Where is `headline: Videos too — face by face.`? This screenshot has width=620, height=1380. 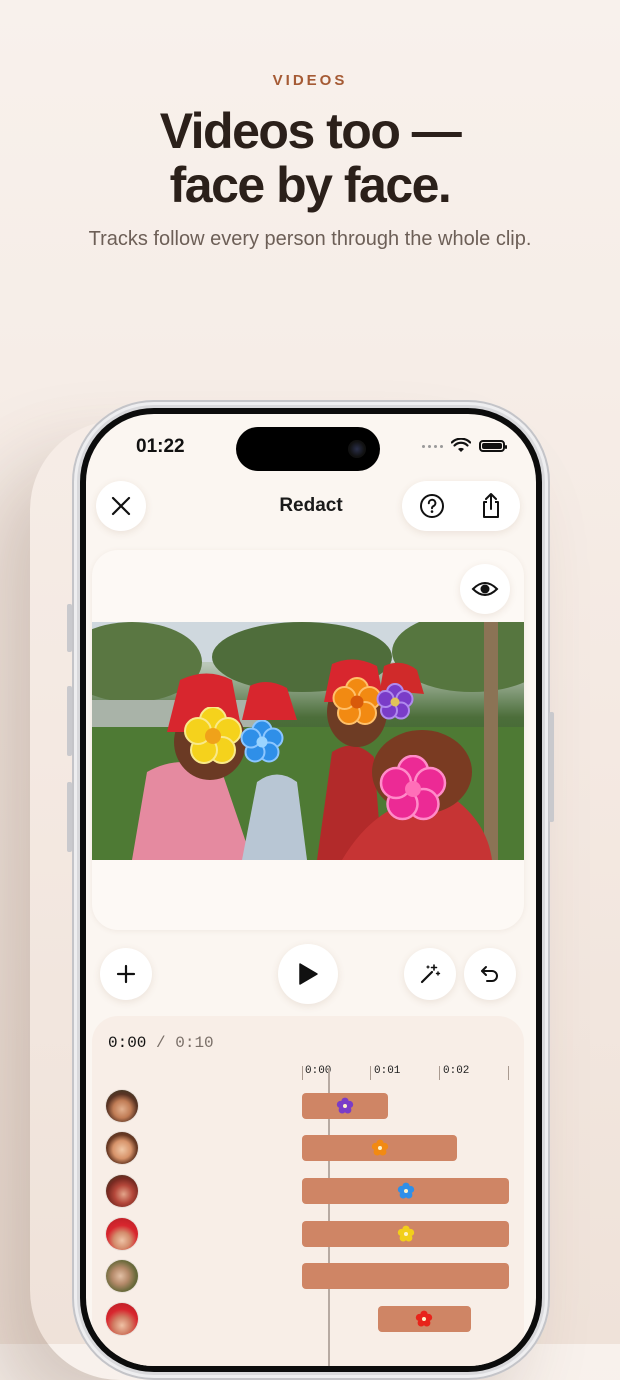 headline: Videos too — face by face. is located at coordinates (310, 158).